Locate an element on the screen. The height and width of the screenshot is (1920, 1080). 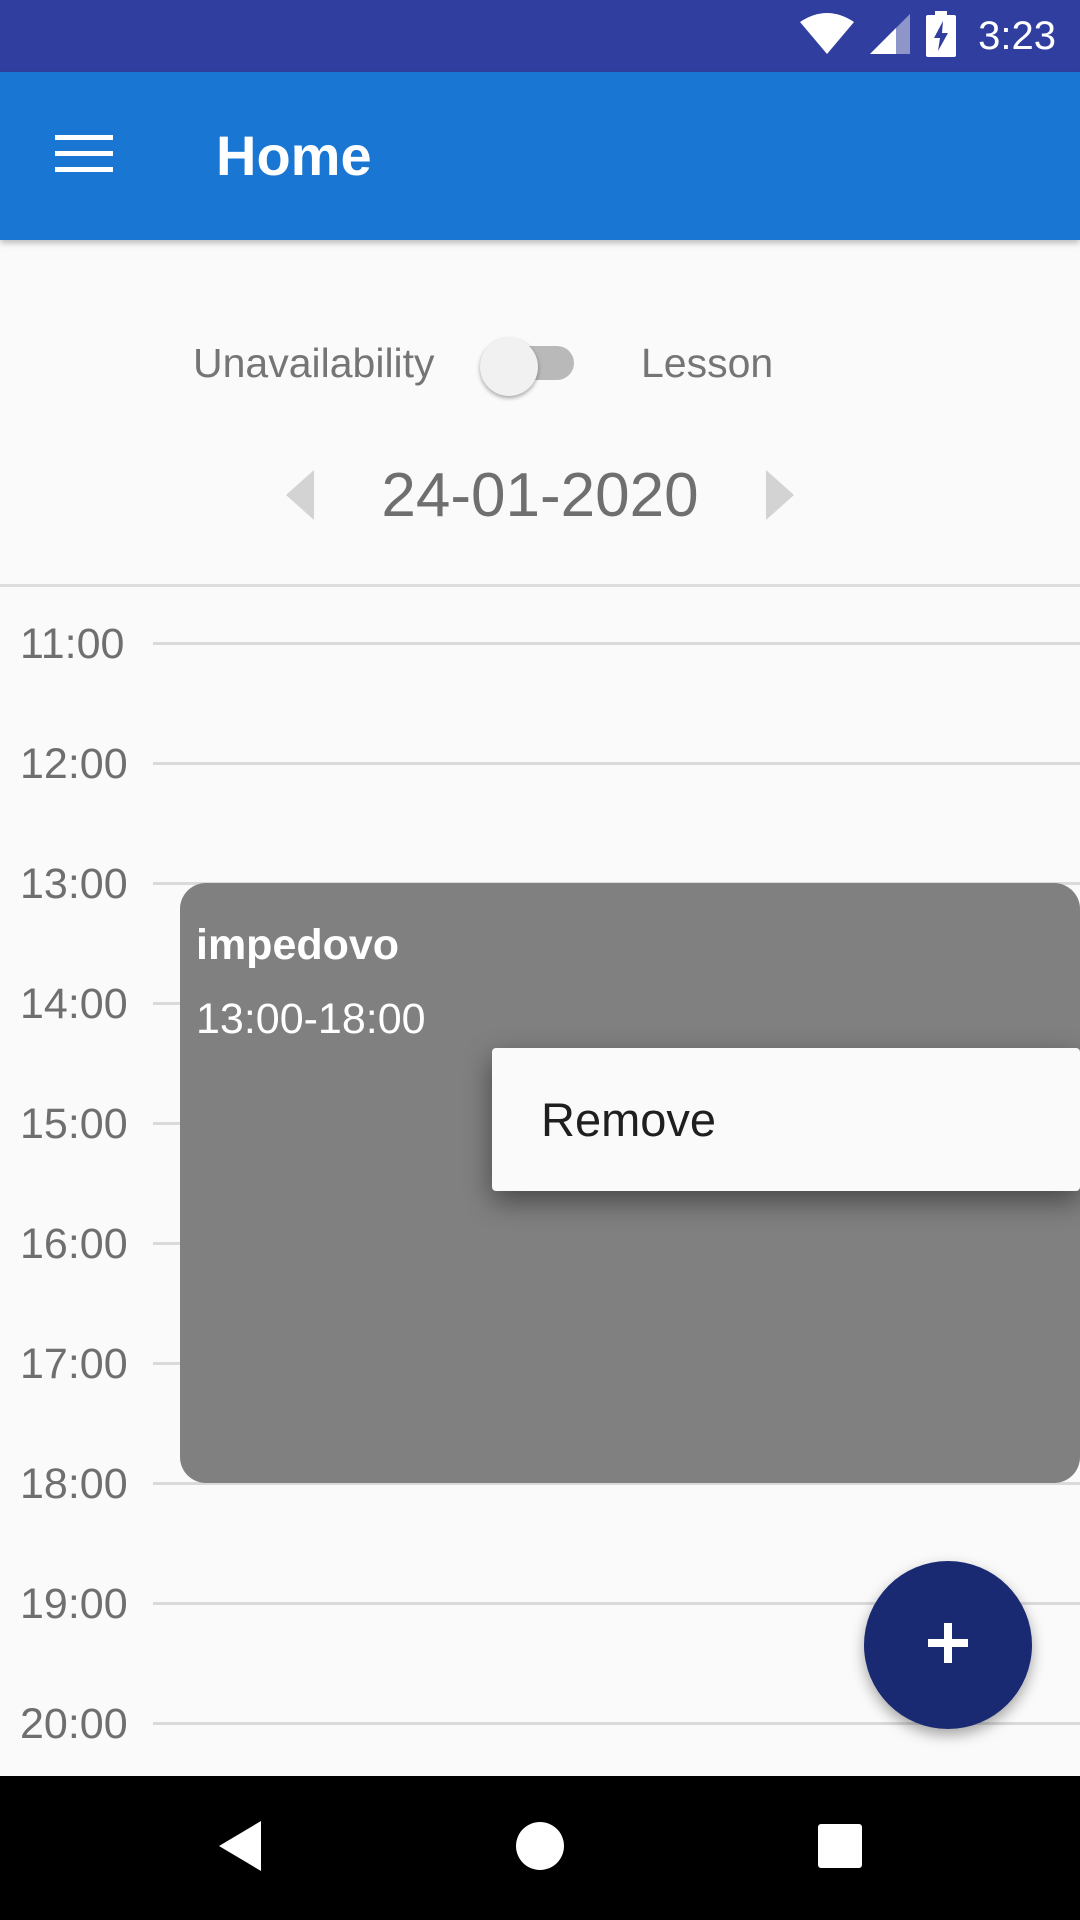
hamburger-menu-icon is located at coordinates (84, 156).